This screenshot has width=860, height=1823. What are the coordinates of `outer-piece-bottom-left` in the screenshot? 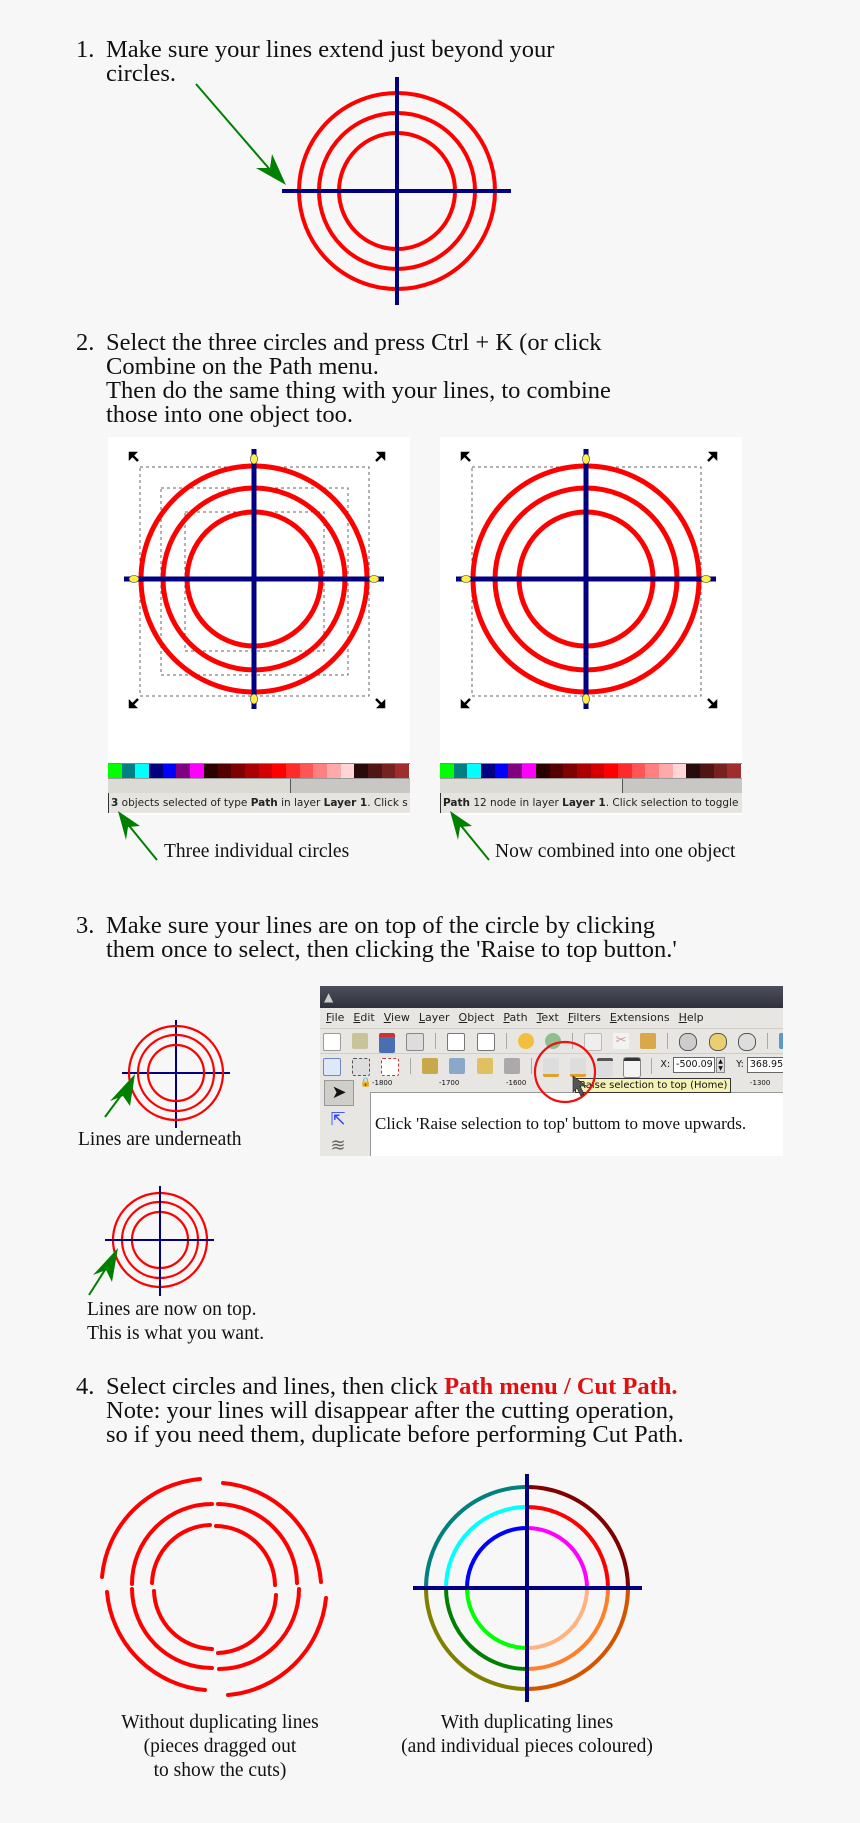 It's located at (476, 1639).